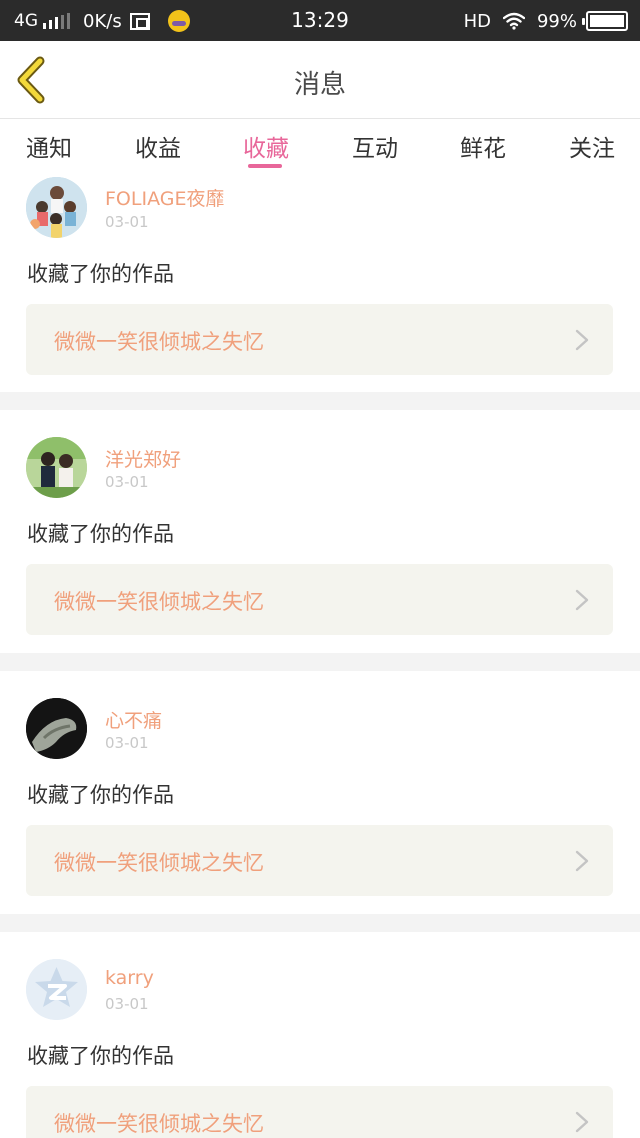 The height and width of the screenshot is (1138, 640). I want to click on hd-indicator: HD, so click(477, 21).